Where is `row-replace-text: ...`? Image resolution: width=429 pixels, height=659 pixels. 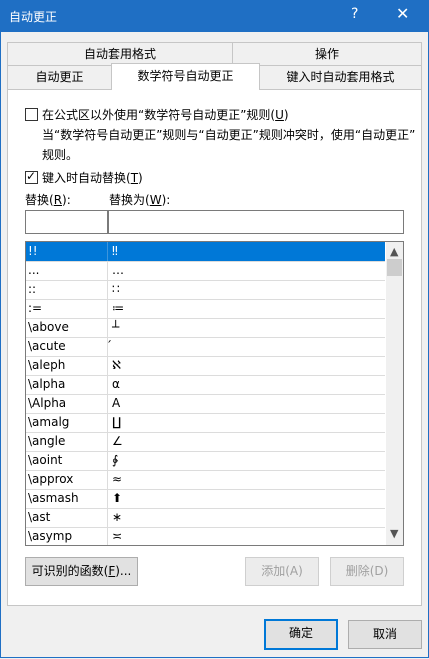 row-replace-text: ... is located at coordinates (34, 270).